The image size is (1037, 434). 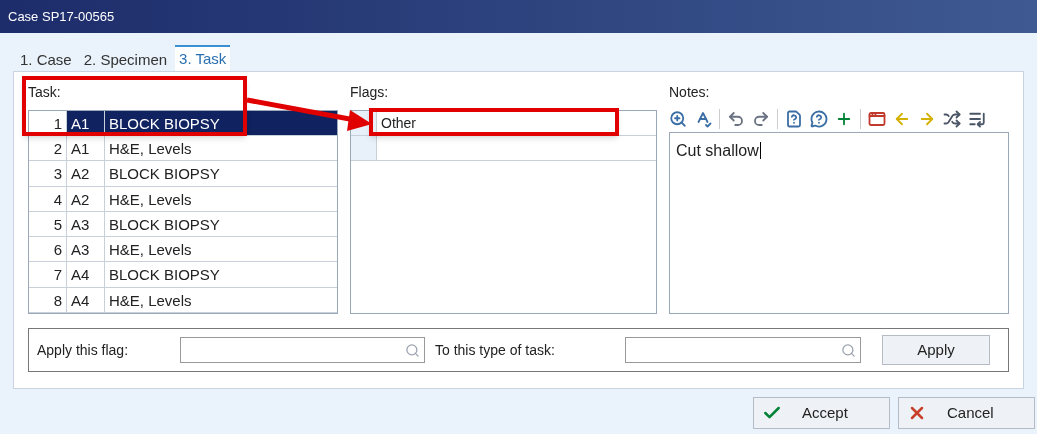 I want to click on task-row: 7 A4 BLOCK BIOPSY, so click(x=183, y=275).